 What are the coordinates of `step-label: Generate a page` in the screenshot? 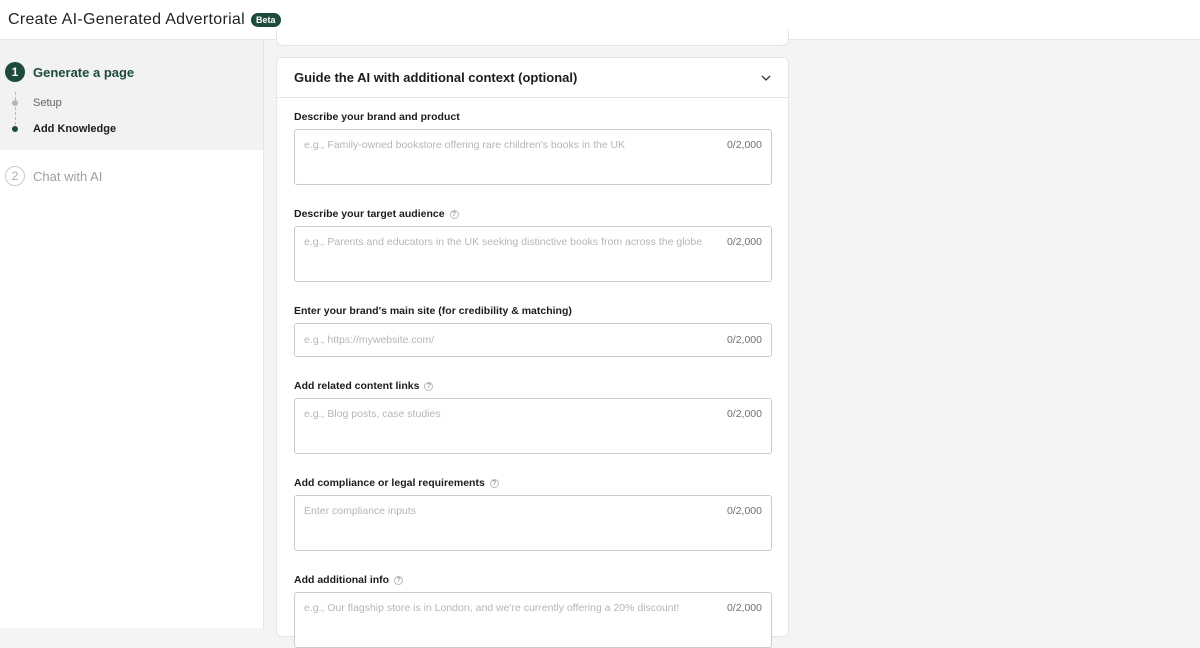 It's located at (84, 72).